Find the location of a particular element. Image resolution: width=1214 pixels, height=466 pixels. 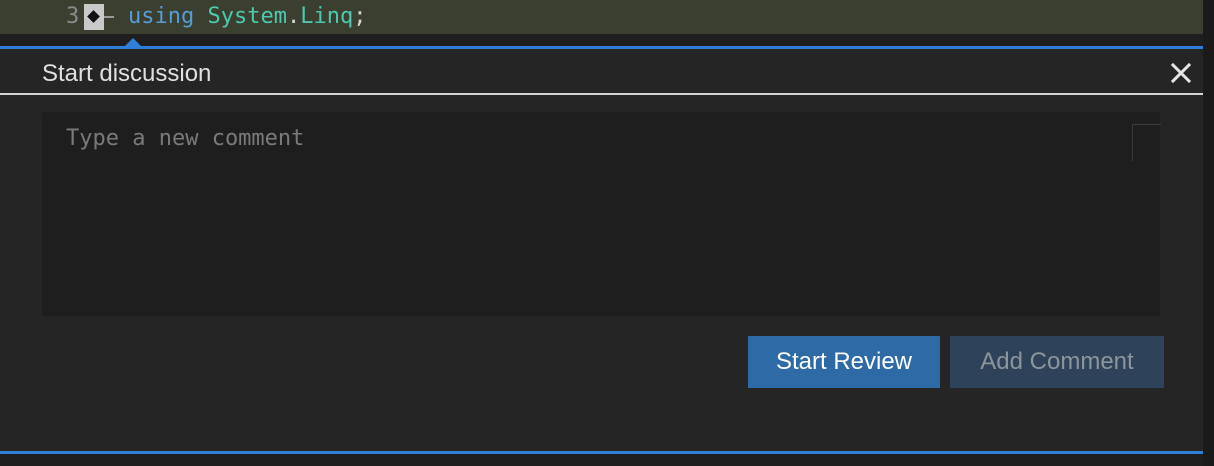

code-namespace-root: System is located at coordinates (247, 16).